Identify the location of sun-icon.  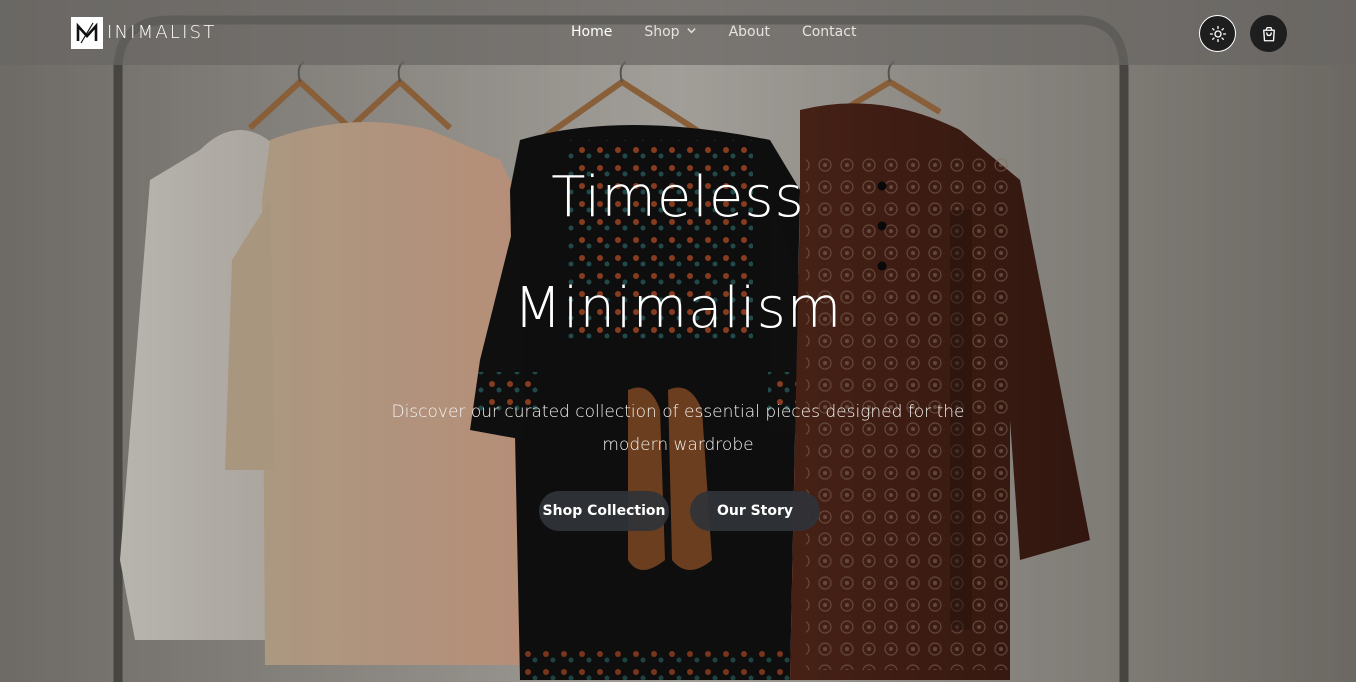
(1217, 33).